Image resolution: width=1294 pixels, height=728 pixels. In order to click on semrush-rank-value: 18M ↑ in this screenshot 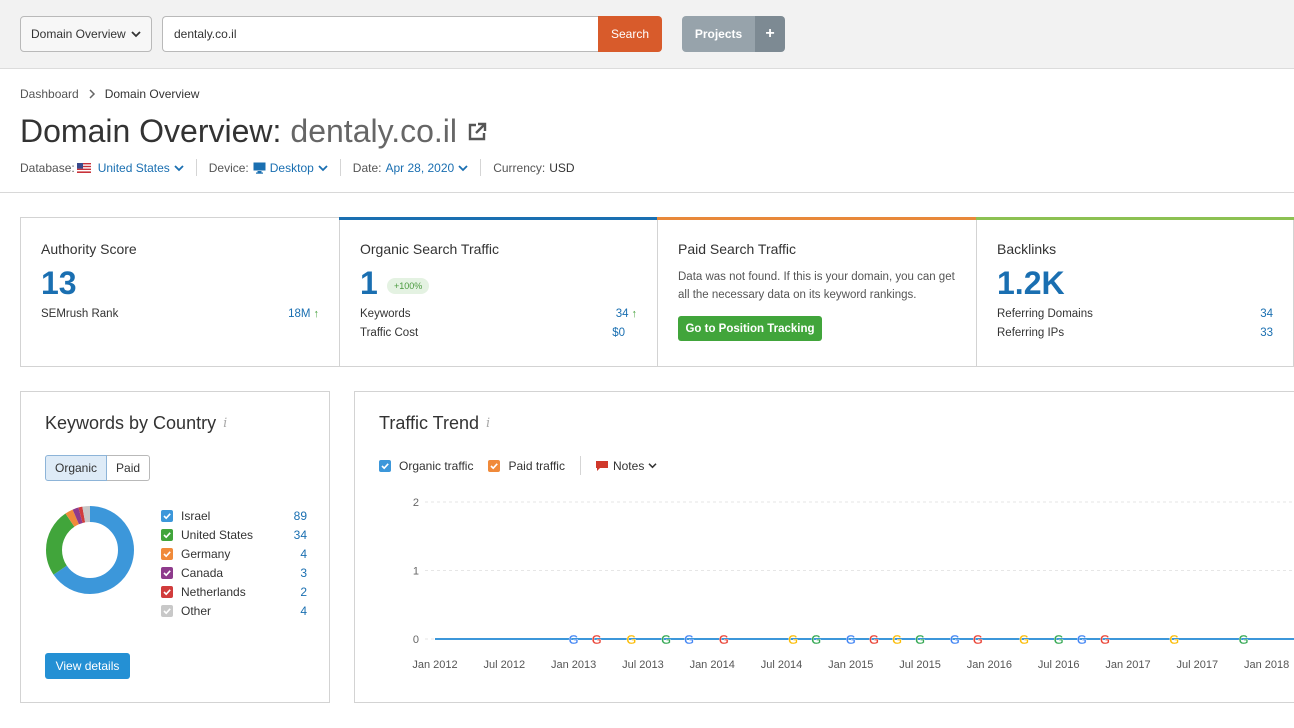, I will do `click(303, 314)`.